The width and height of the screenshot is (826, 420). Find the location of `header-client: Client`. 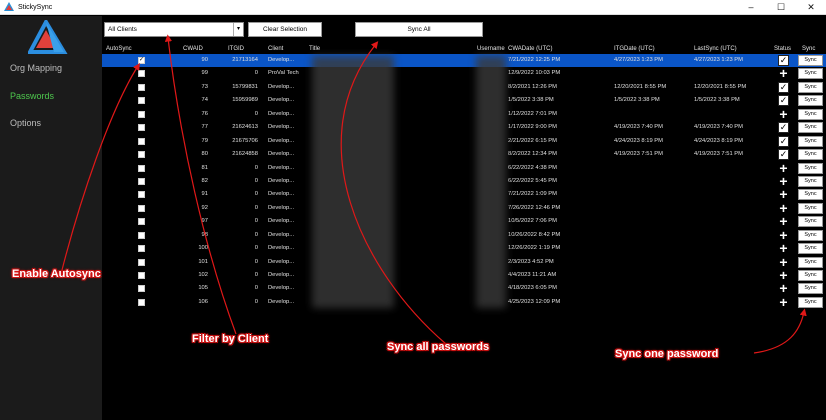

header-client: Client is located at coordinates (275, 49).